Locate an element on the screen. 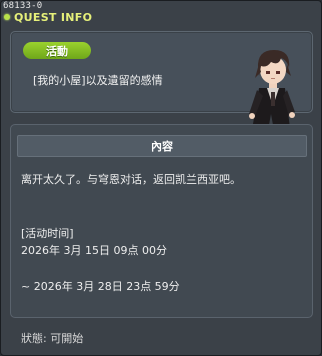 Image resolution: width=322 pixels, height=356 pixels. window-title-row: QUEST INFO is located at coordinates (48, 17).